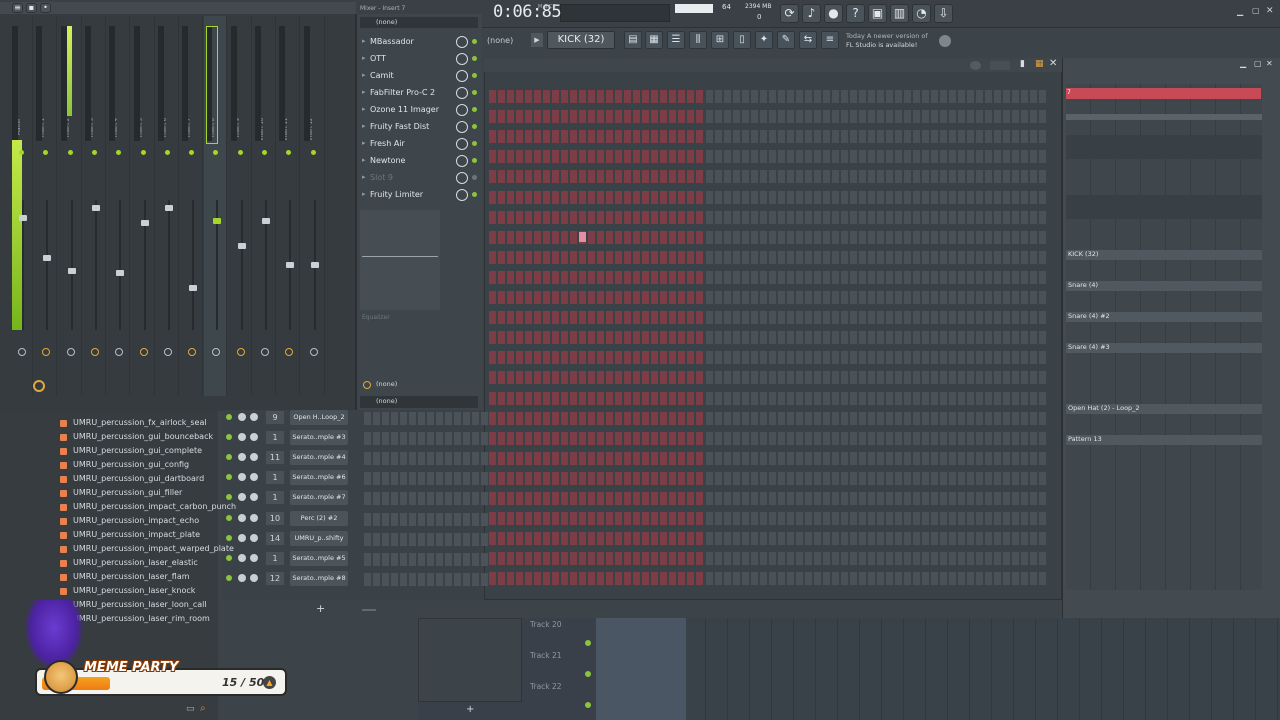  I want to click on plugin-picker-icon: ⊞, so click(720, 40).